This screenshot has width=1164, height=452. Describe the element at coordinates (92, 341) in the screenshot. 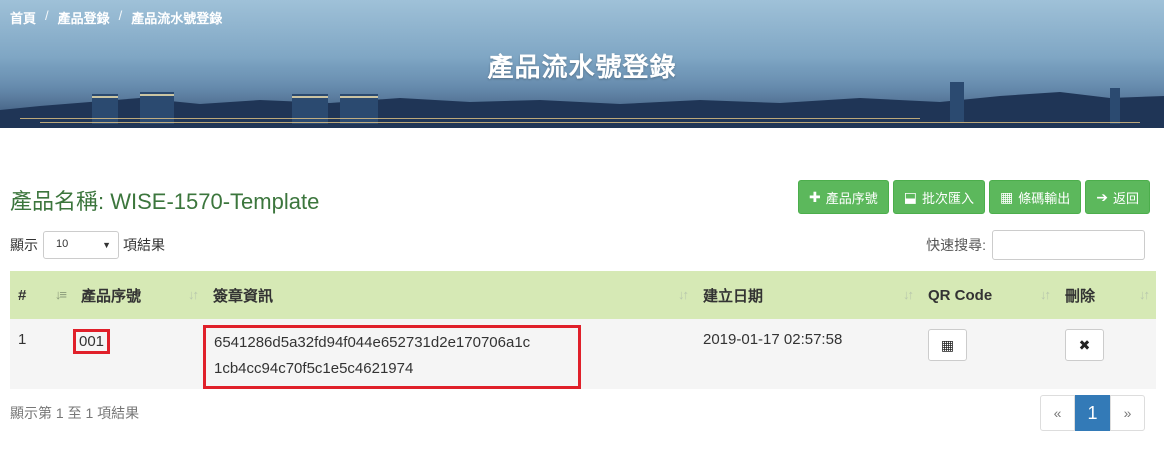

I see `serial-value: 001` at that location.